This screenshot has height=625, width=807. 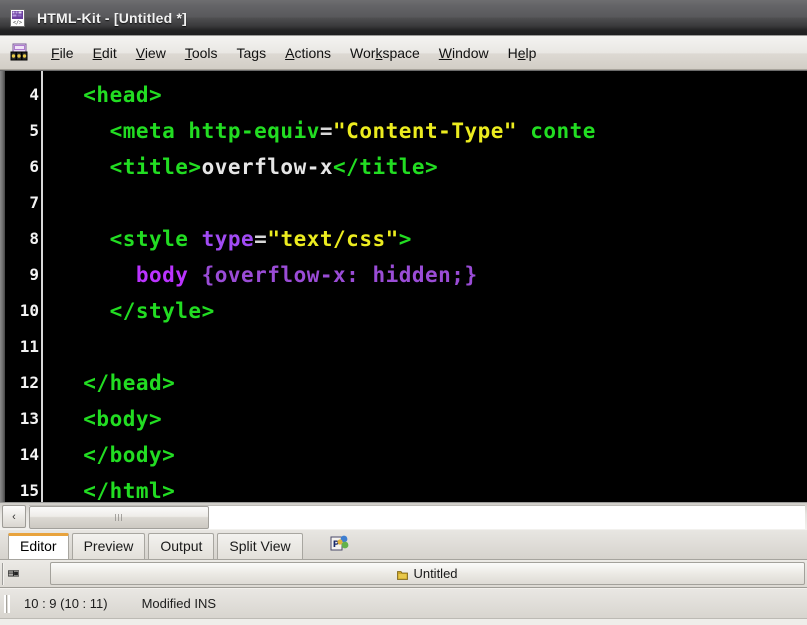 What do you see at coordinates (129, 275) in the screenshot?
I see `code-token: body` at bounding box center [129, 275].